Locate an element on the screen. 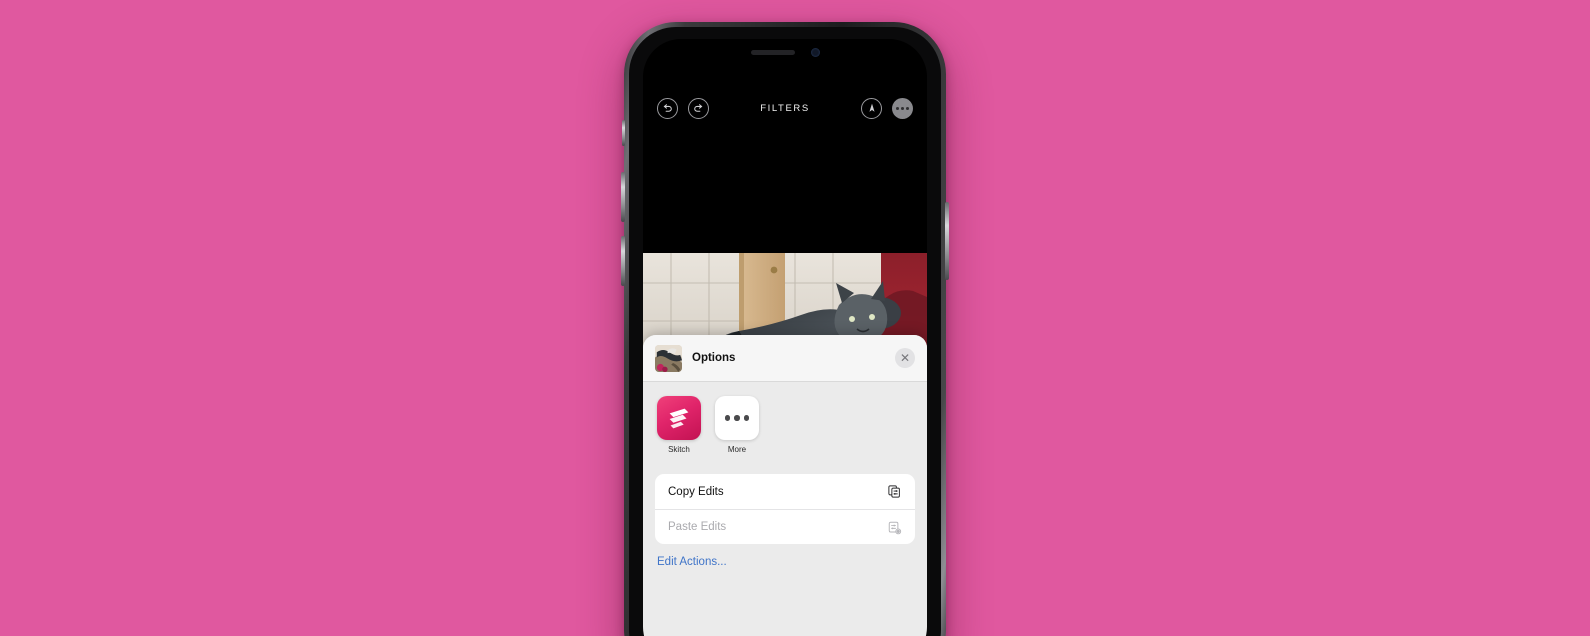  volume-down-button is located at coordinates (623, 261).